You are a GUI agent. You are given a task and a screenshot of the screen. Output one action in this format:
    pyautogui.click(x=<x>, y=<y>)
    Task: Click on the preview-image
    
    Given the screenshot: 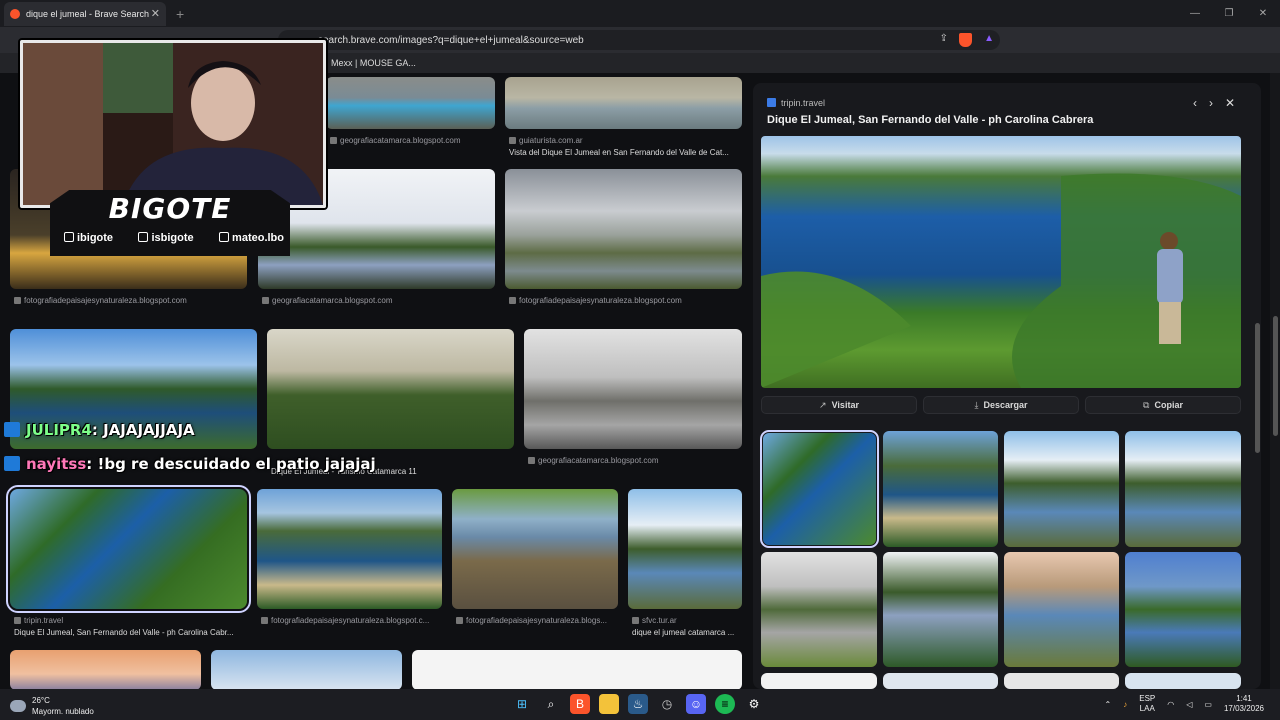 What is the action you would take?
    pyautogui.click(x=1001, y=262)
    